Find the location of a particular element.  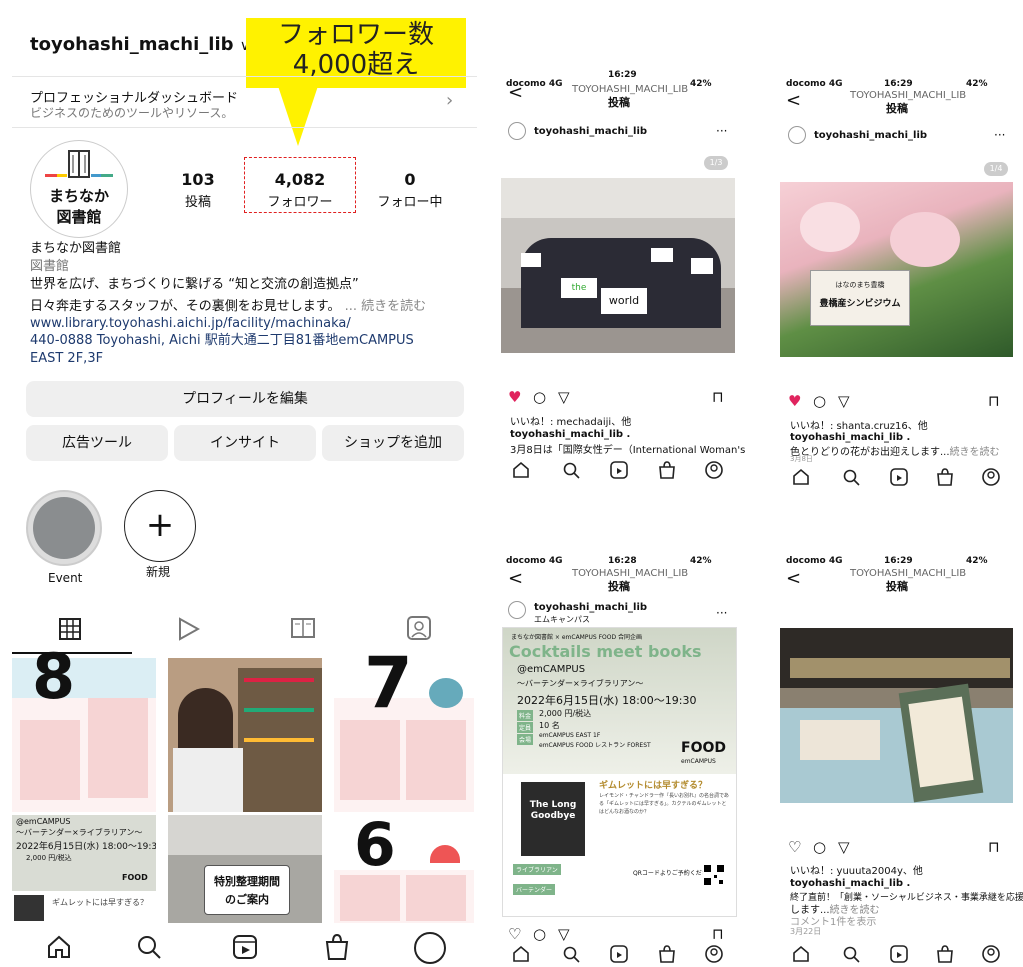

p2-read-more: 続きを読む is located at coordinates (975, 452).